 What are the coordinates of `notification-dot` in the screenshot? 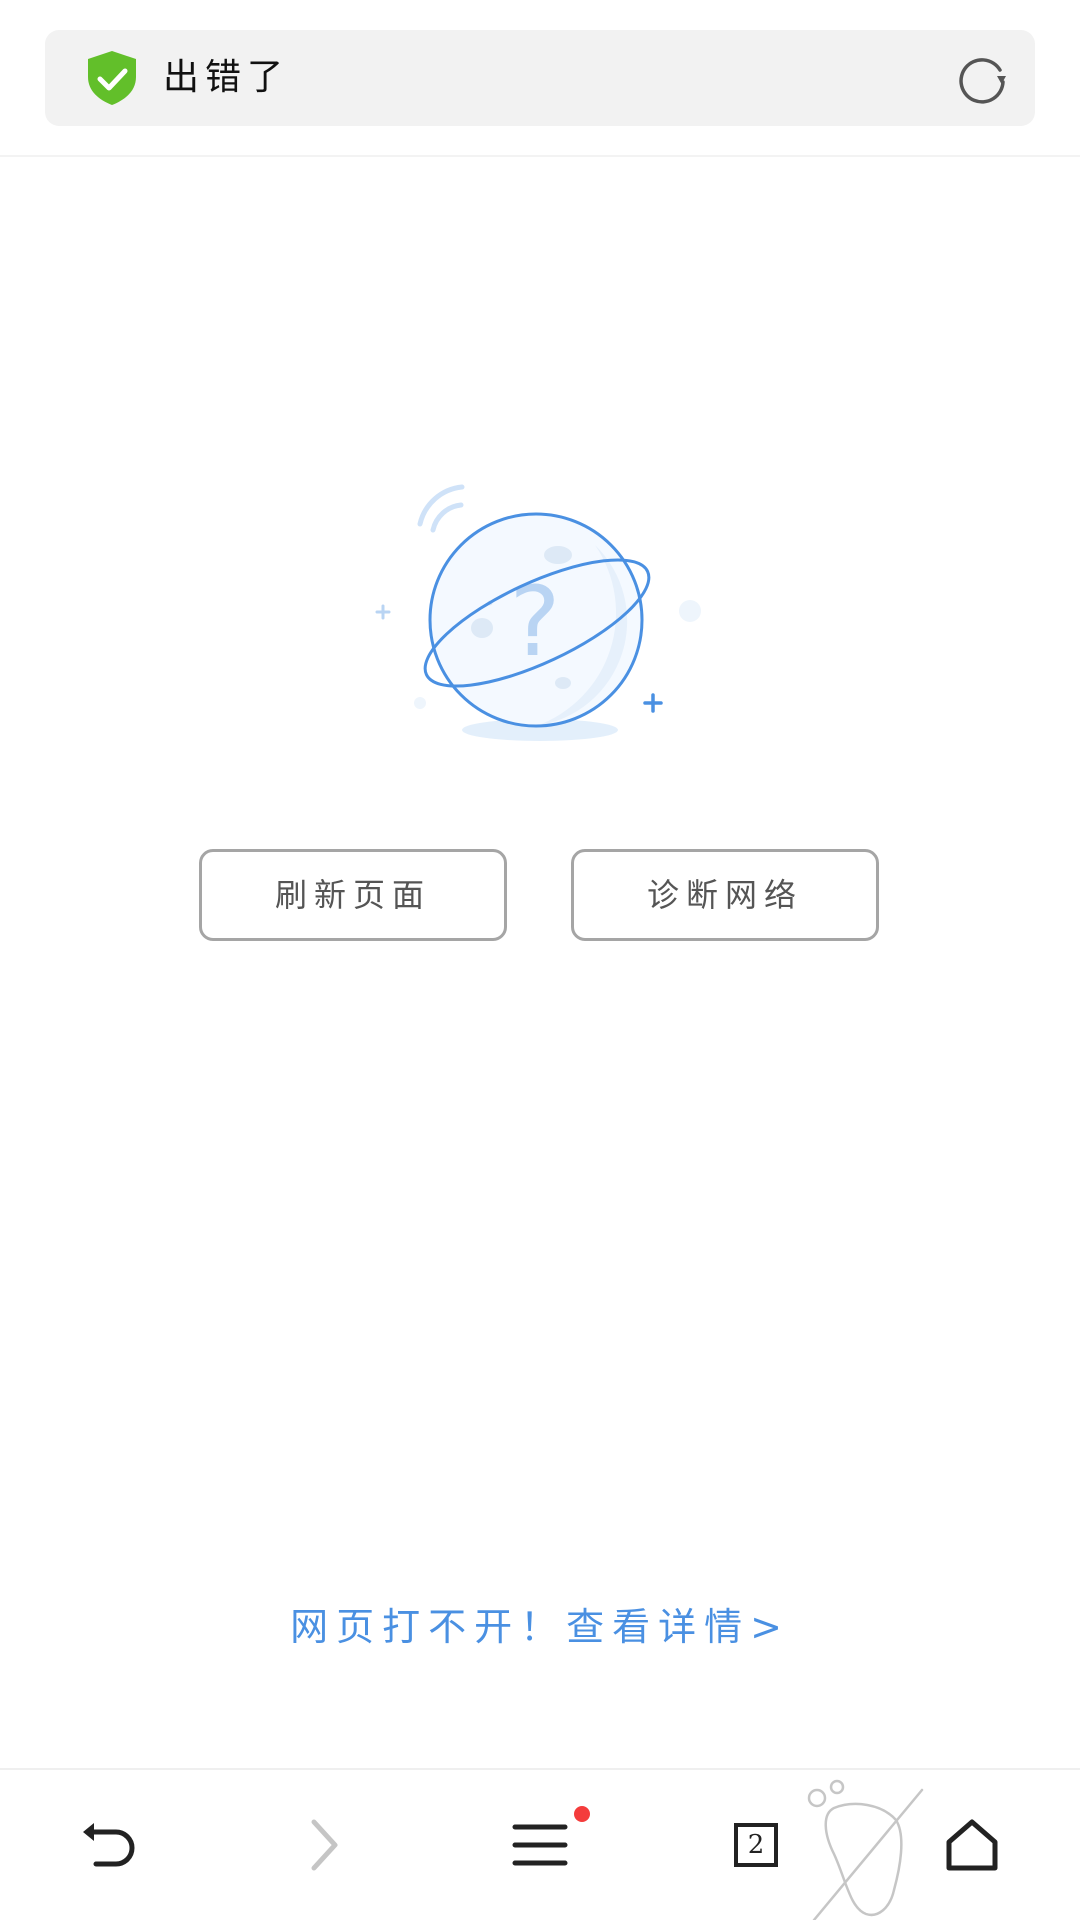 It's located at (582, 1814).